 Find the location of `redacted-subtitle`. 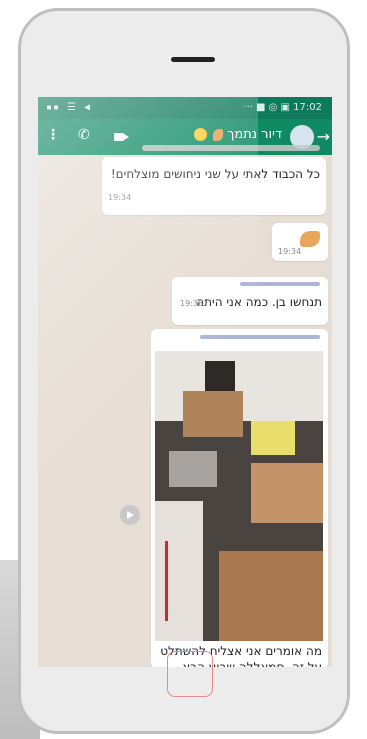

redacted-subtitle is located at coordinates (231, 148).